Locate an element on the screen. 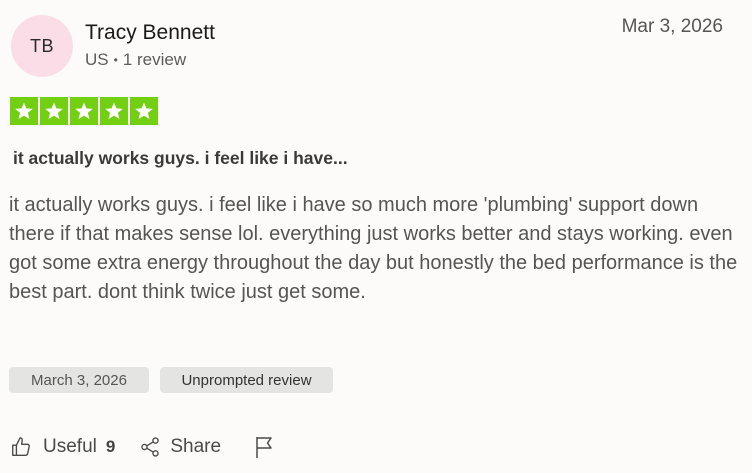  report-button is located at coordinates (264, 447).